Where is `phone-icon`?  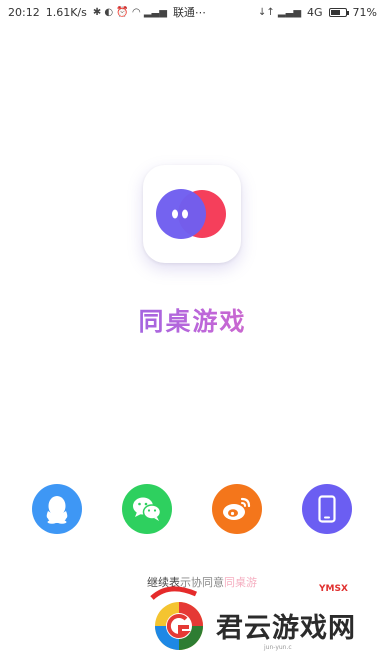 phone-icon is located at coordinates (327, 509).